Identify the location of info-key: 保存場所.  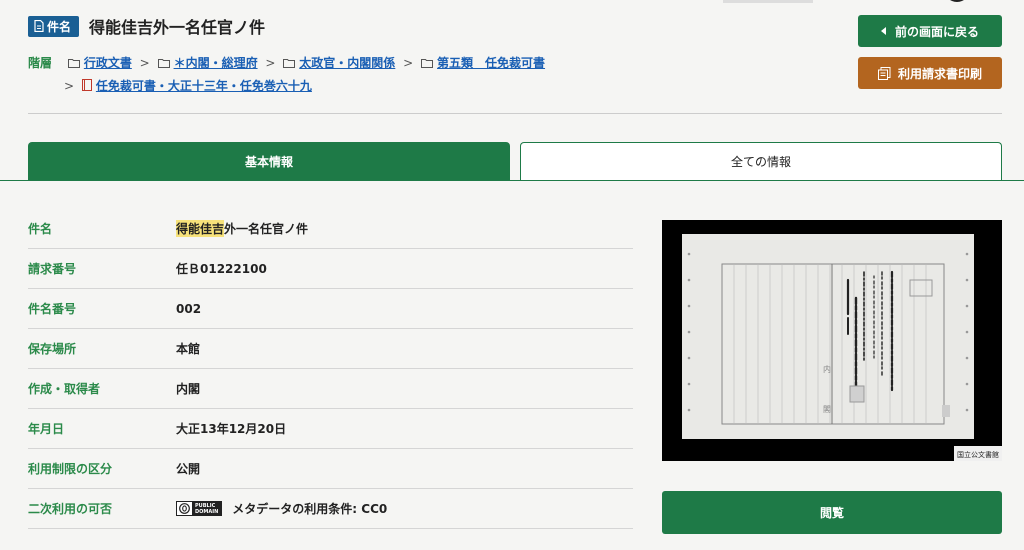
(52, 349).